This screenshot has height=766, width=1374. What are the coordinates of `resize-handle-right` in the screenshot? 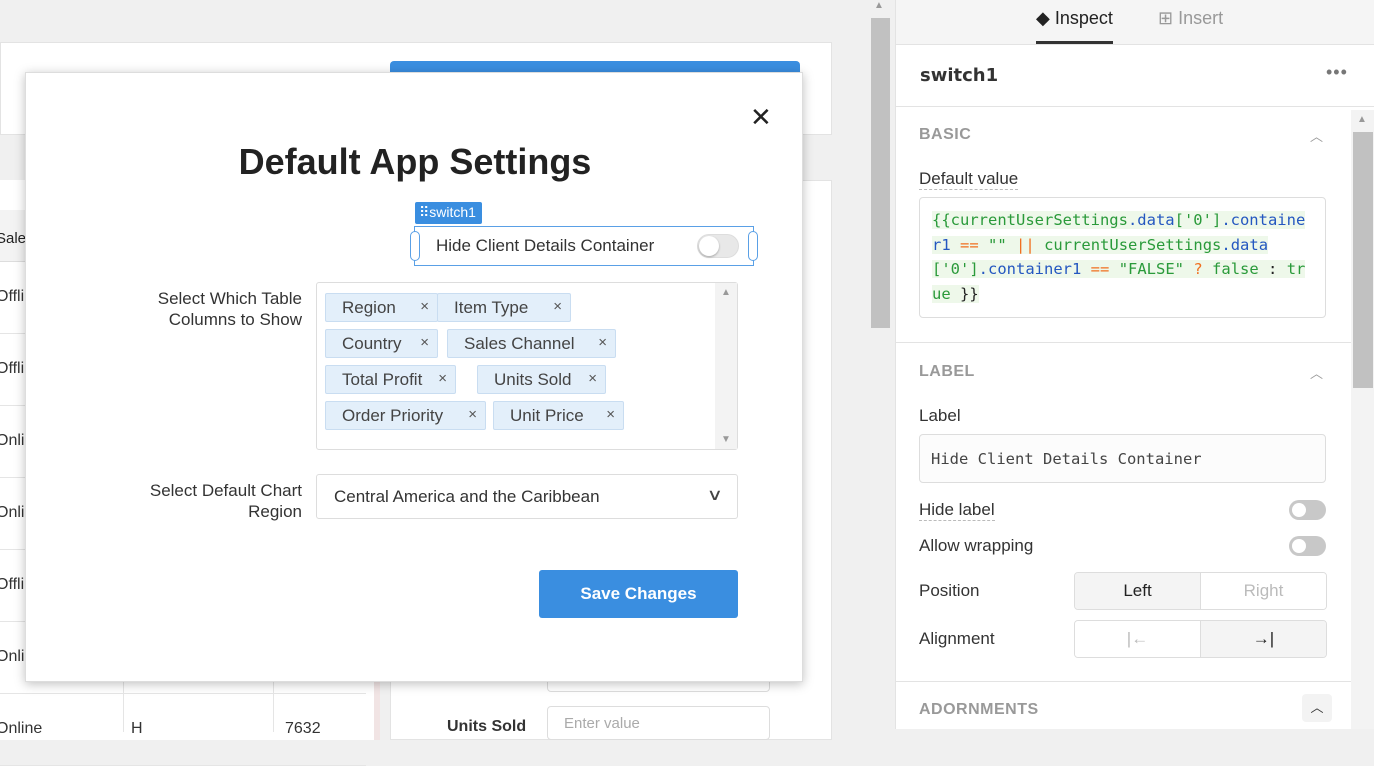 It's located at (753, 246).